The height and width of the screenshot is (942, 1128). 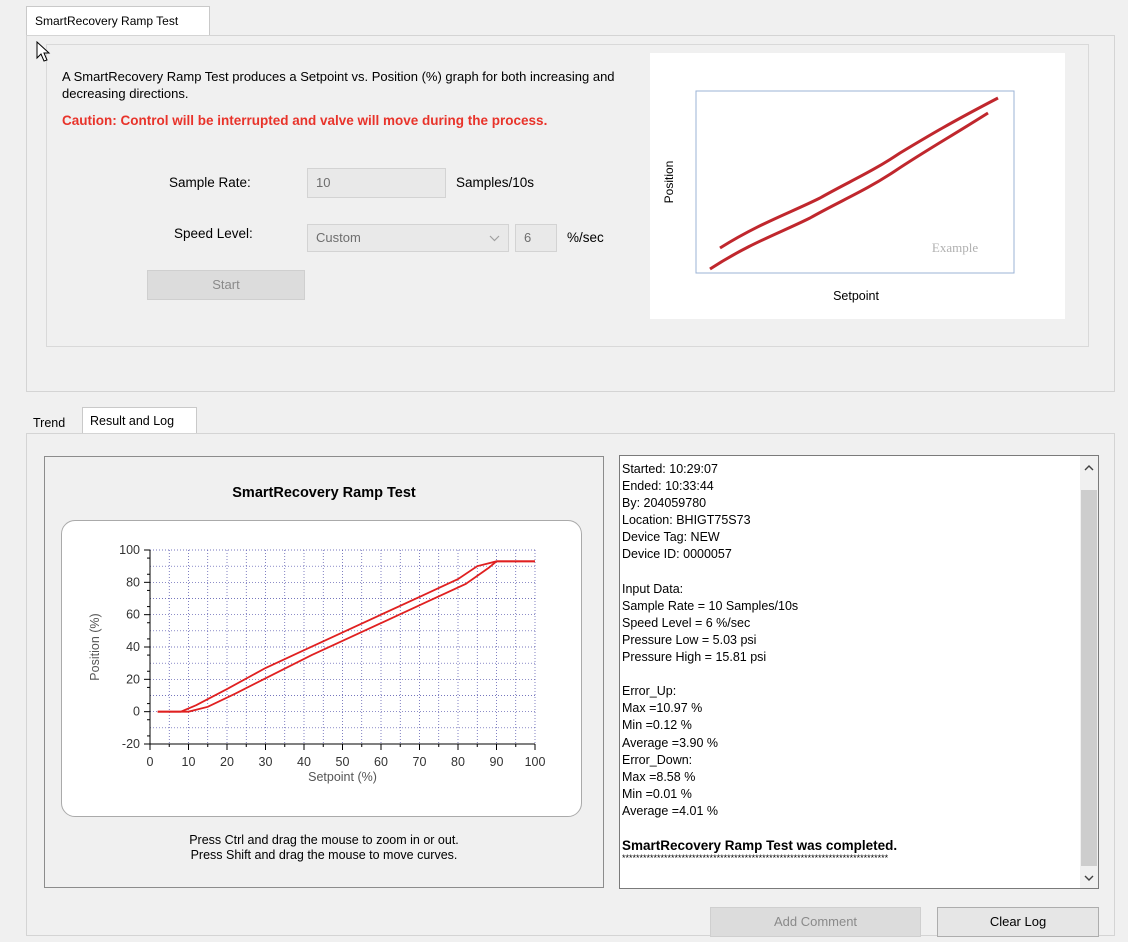 I want to click on speed-level-value: Custom, so click(x=338, y=237).